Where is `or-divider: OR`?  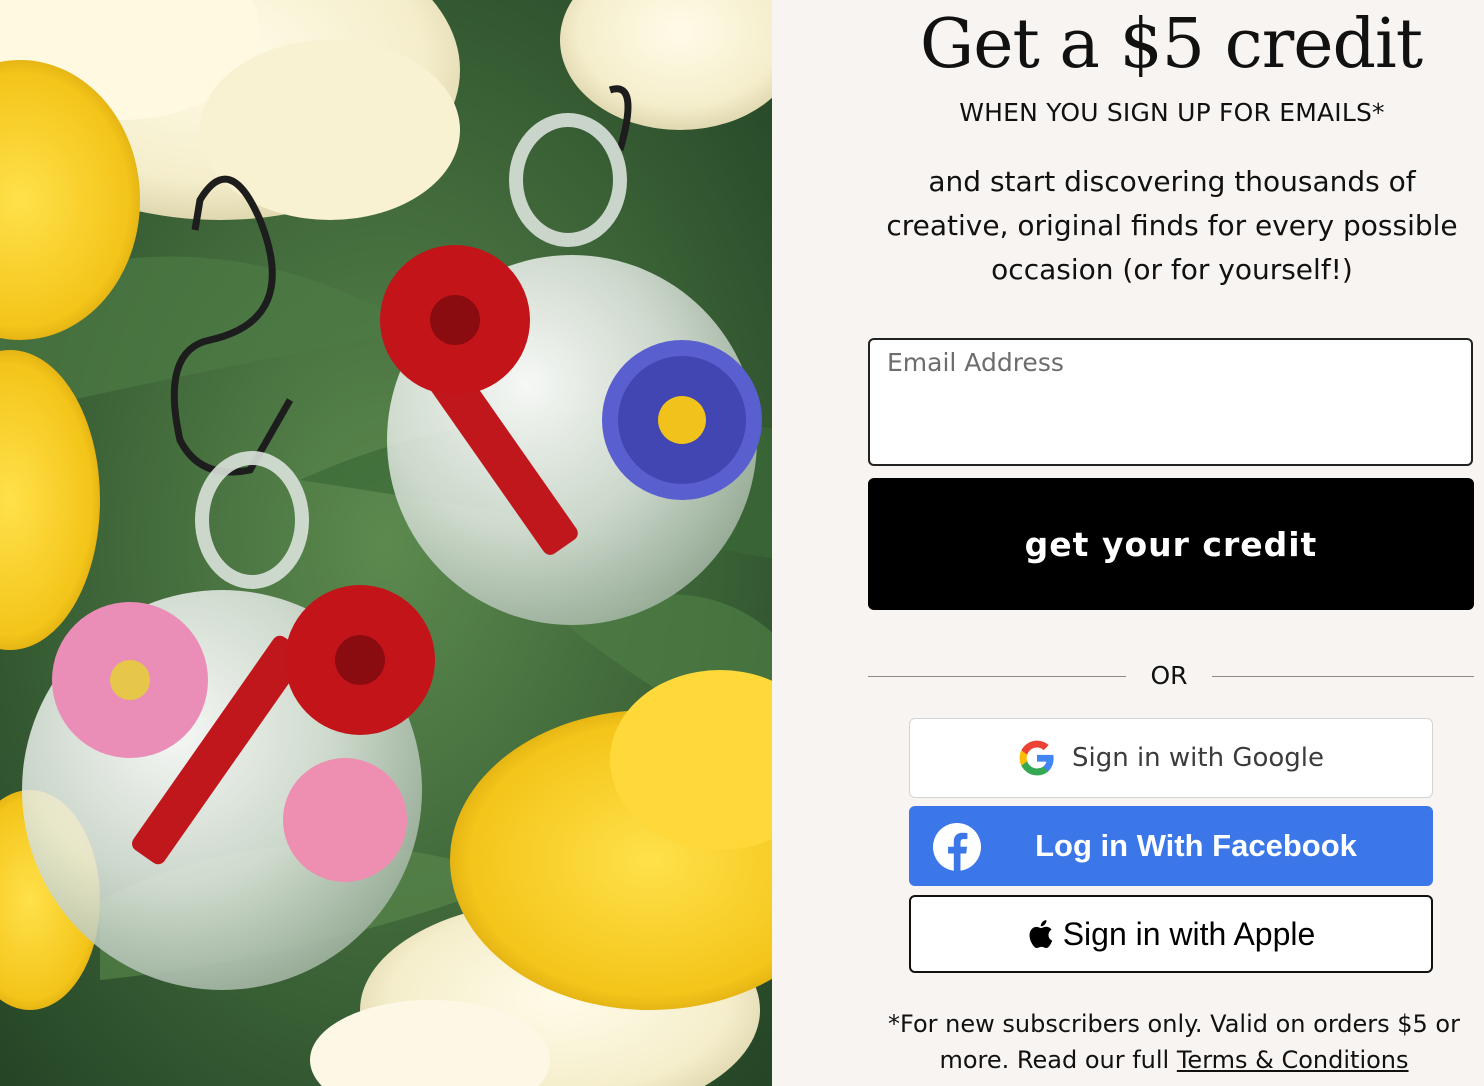 or-divider: OR is located at coordinates (1171, 676).